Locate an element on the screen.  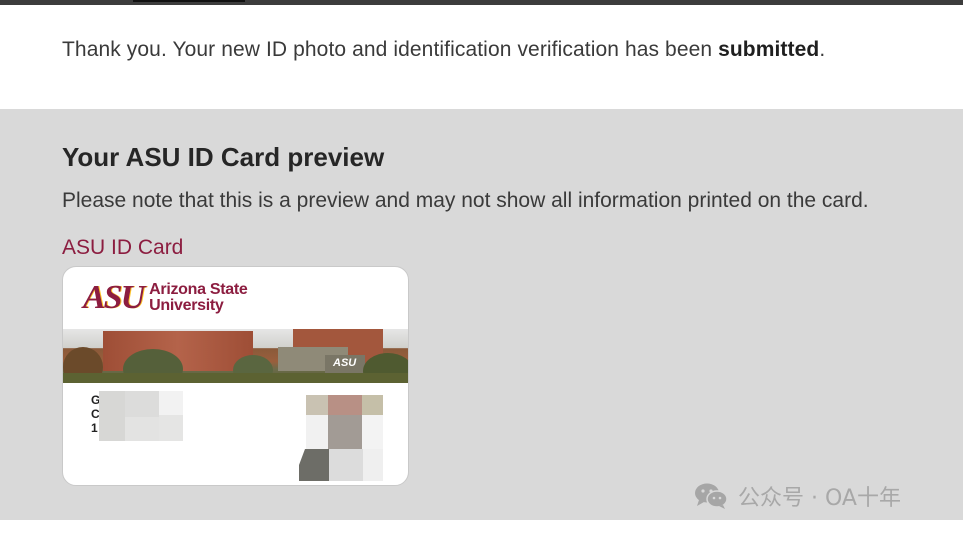
confirmation-suffix: . is located at coordinates (822, 49).